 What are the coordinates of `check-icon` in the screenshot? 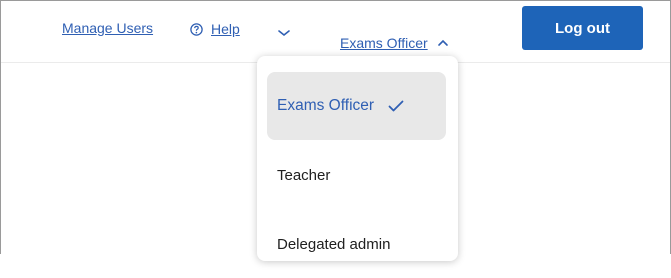 It's located at (396, 106).